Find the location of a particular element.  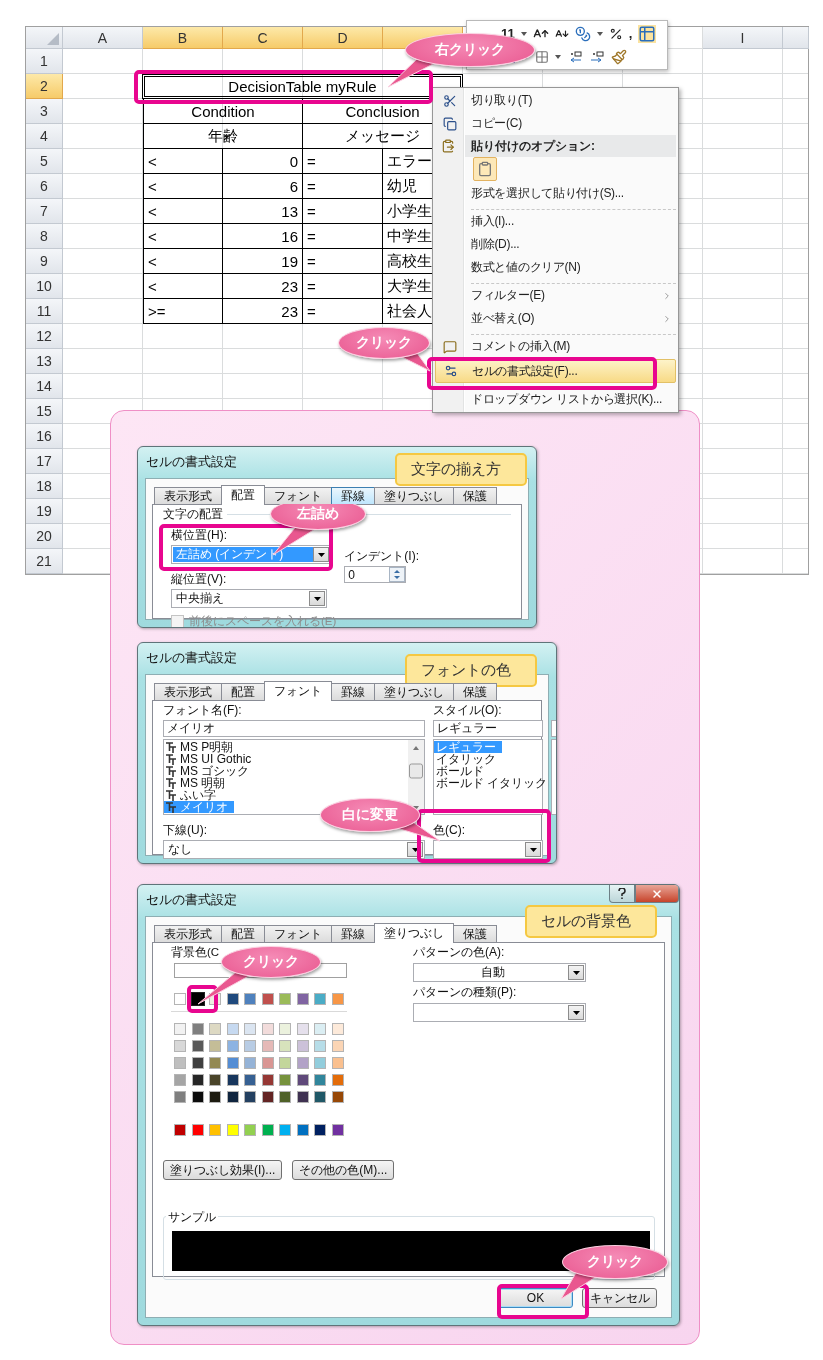

field-label: 横位置(H): is located at coordinates (199, 535).